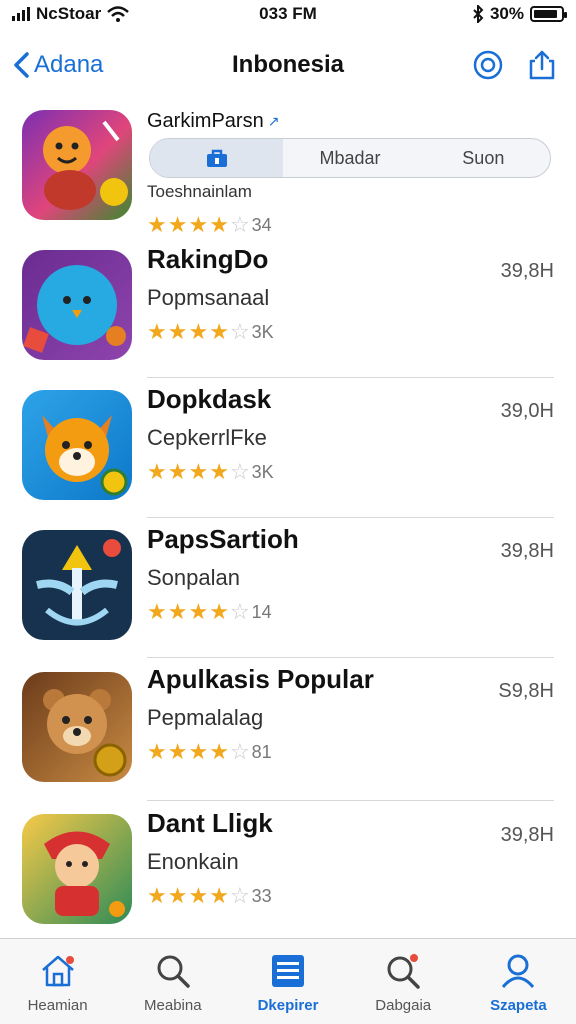  What do you see at coordinates (483, 158) in the screenshot?
I see `segment-tab: Suon` at bounding box center [483, 158].